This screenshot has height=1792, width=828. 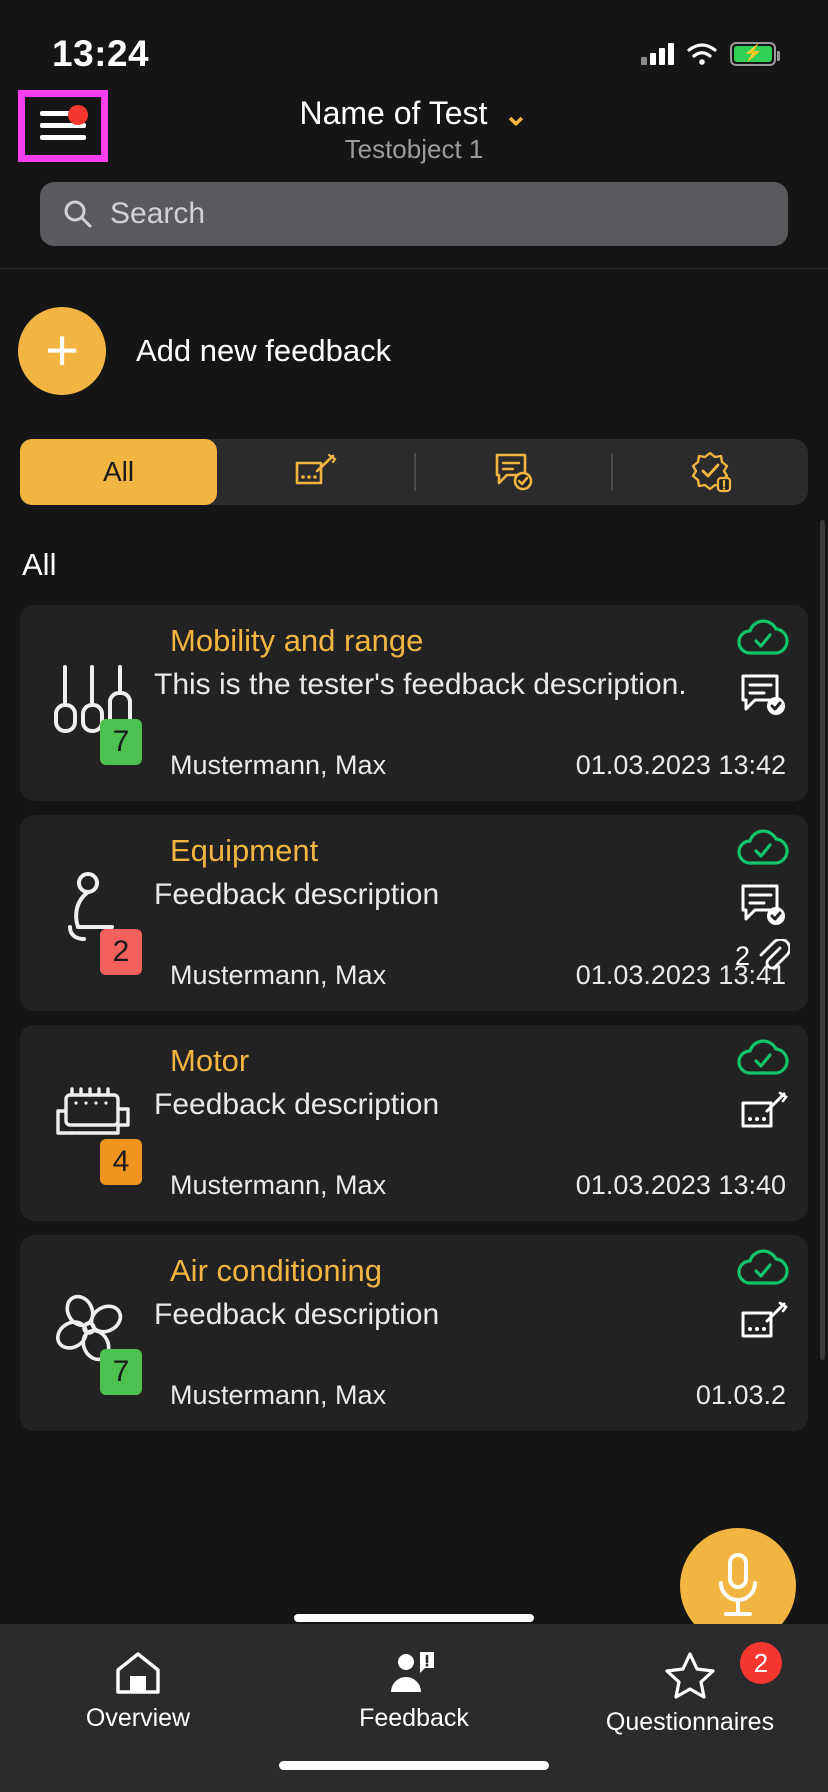 I want to click on status-bar-indicators: ⚡, so click(x=710, y=54).